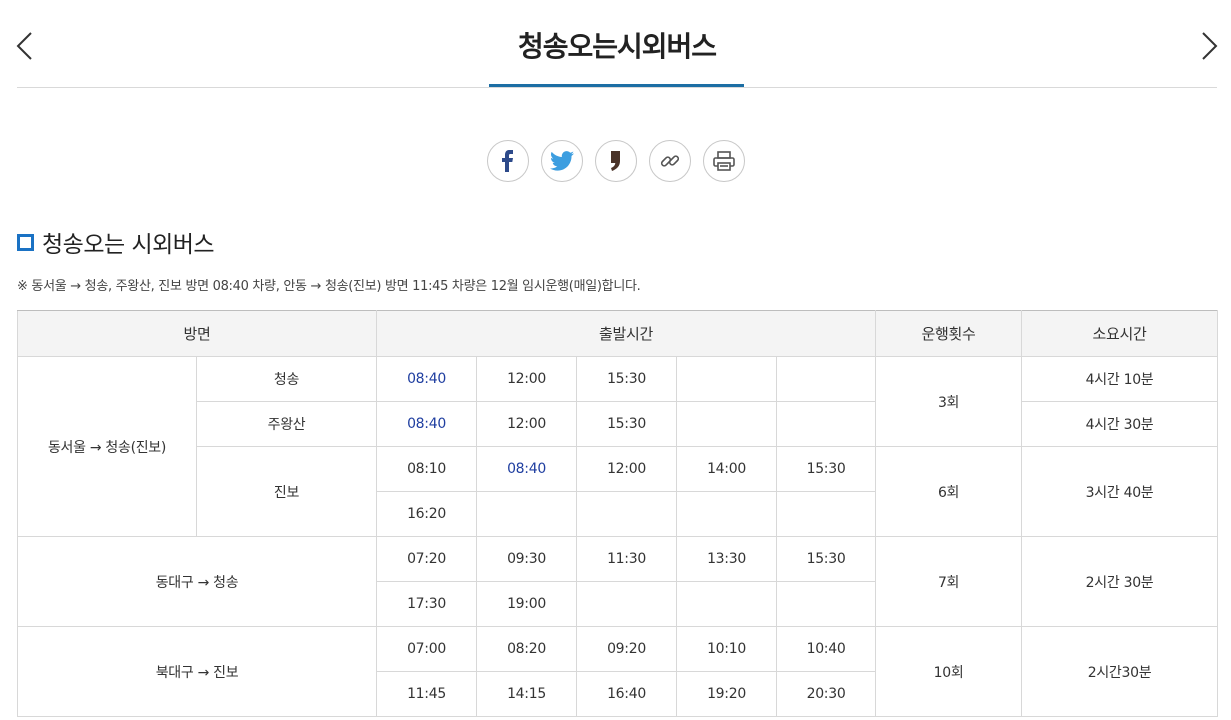  I want to click on share-bar, so click(616, 161).